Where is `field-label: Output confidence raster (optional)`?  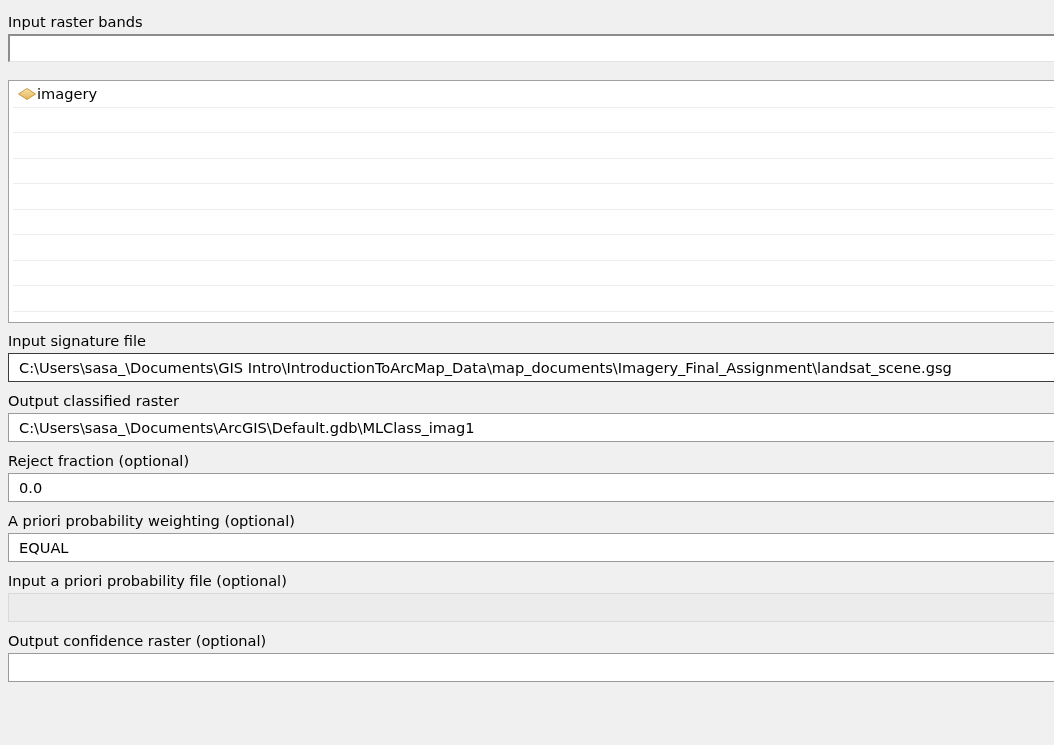
field-label: Output confidence raster (optional) is located at coordinates (137, 641).